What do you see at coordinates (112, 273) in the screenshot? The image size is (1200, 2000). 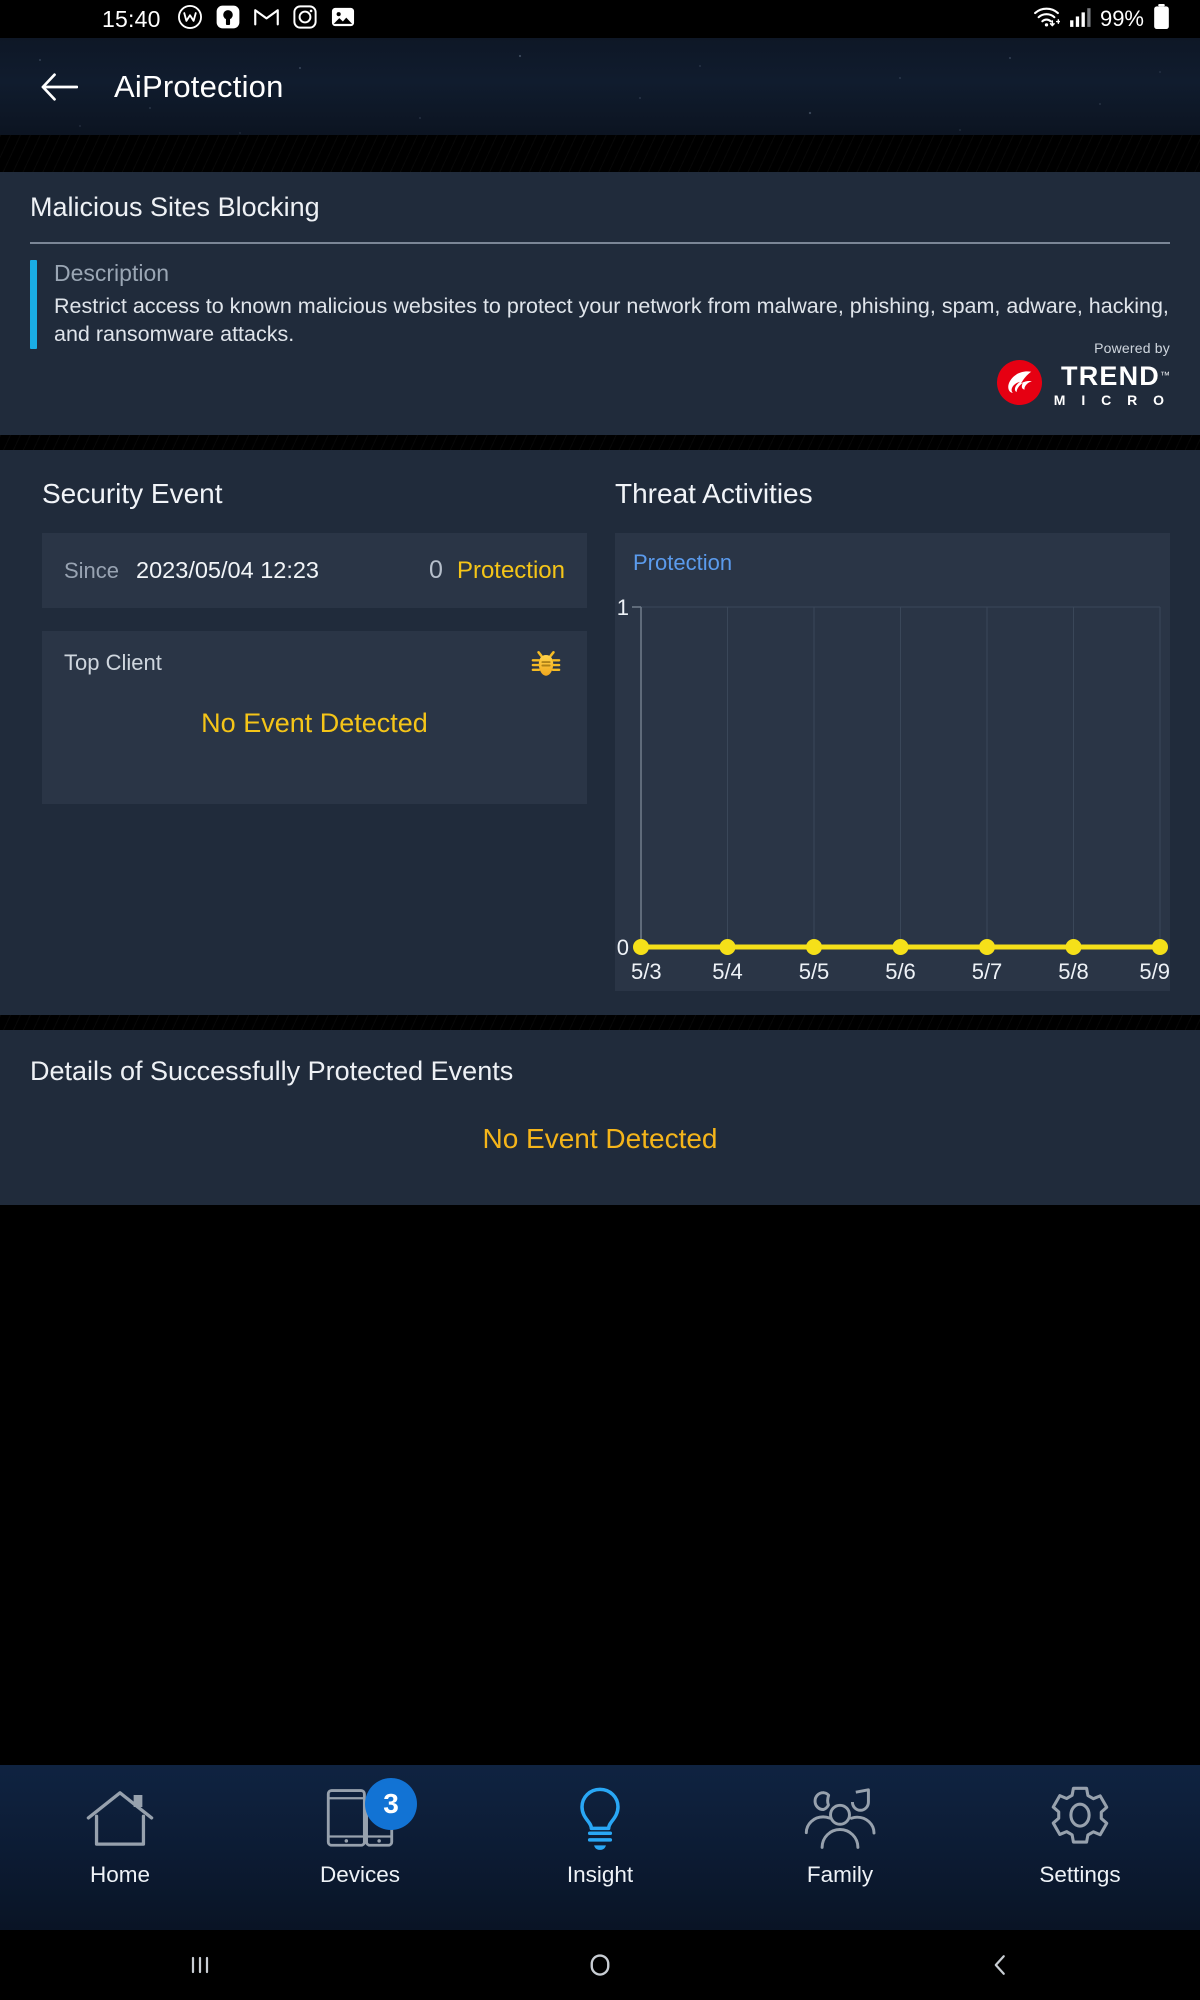 I see `description-label: Description` at bounding box center [112, 273].